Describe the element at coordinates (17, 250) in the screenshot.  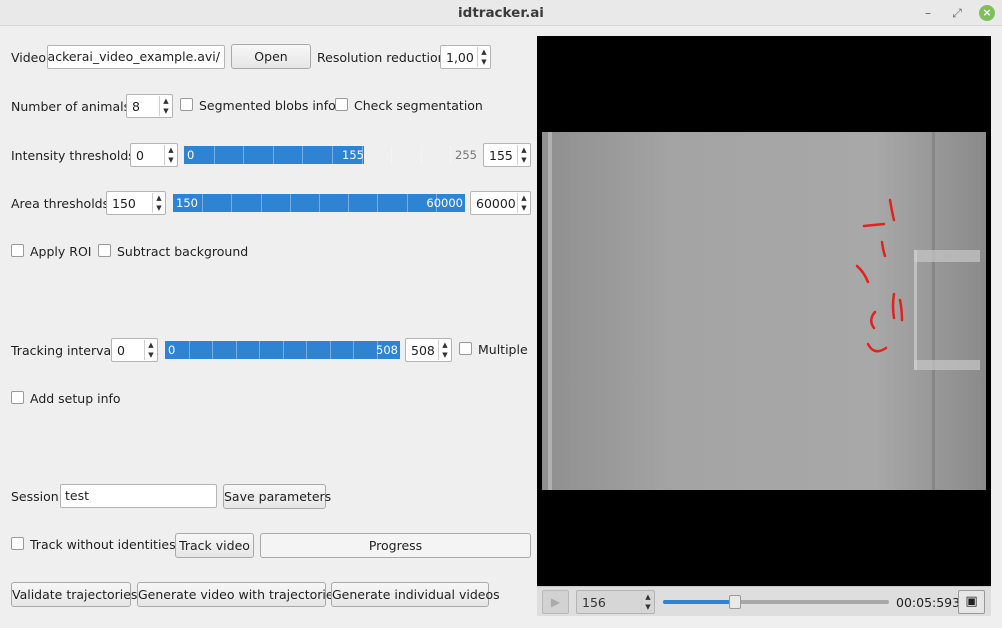
I see `apply-roi-checkbox` at that location.